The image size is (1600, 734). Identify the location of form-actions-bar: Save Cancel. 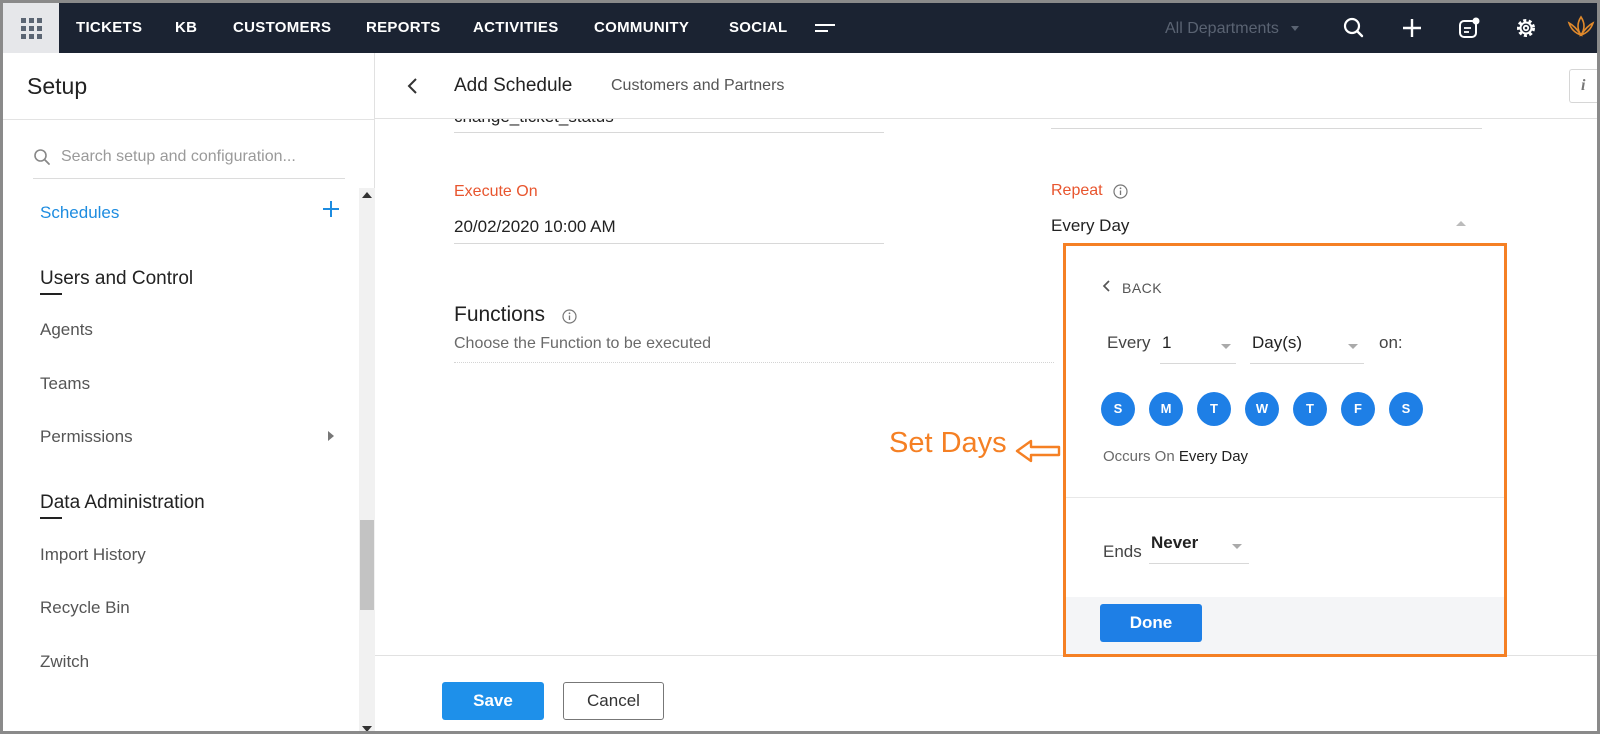
(986, 693).